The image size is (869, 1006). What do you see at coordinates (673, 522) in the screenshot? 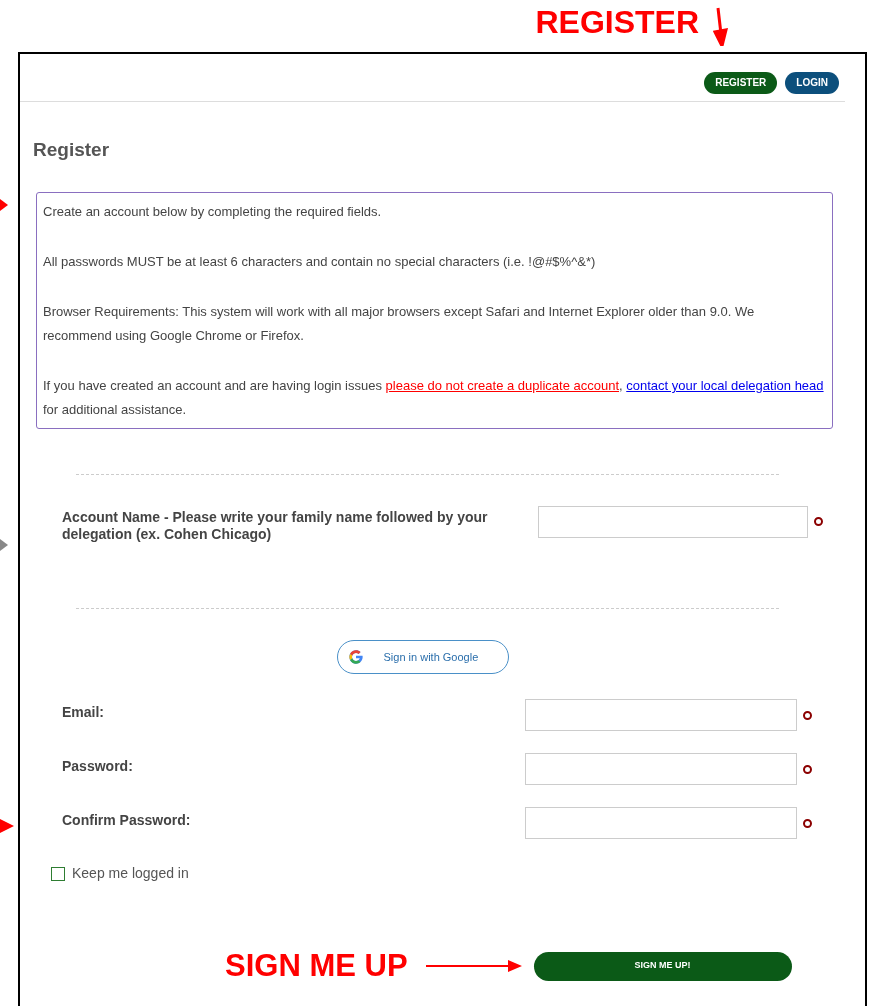
I see `account-name-field` at bounding box center [673, 522].